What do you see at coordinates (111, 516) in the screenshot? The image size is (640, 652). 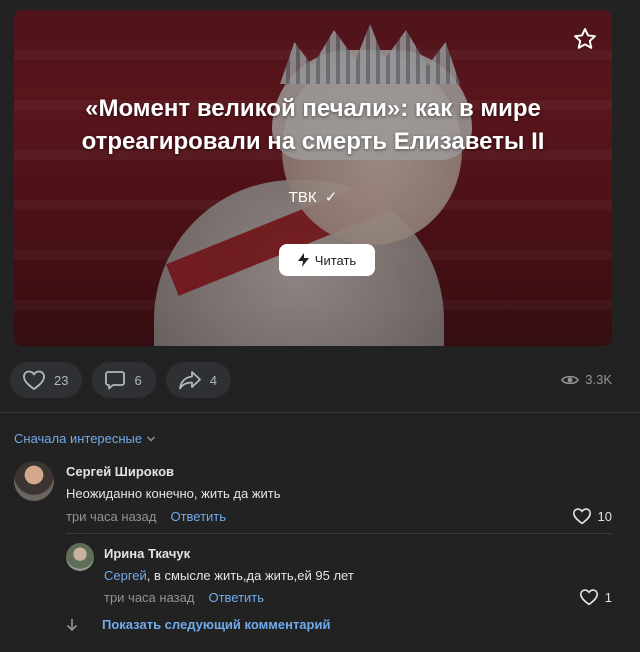 I see `comment-time: три часа назад` at bounding box center [111, 516].